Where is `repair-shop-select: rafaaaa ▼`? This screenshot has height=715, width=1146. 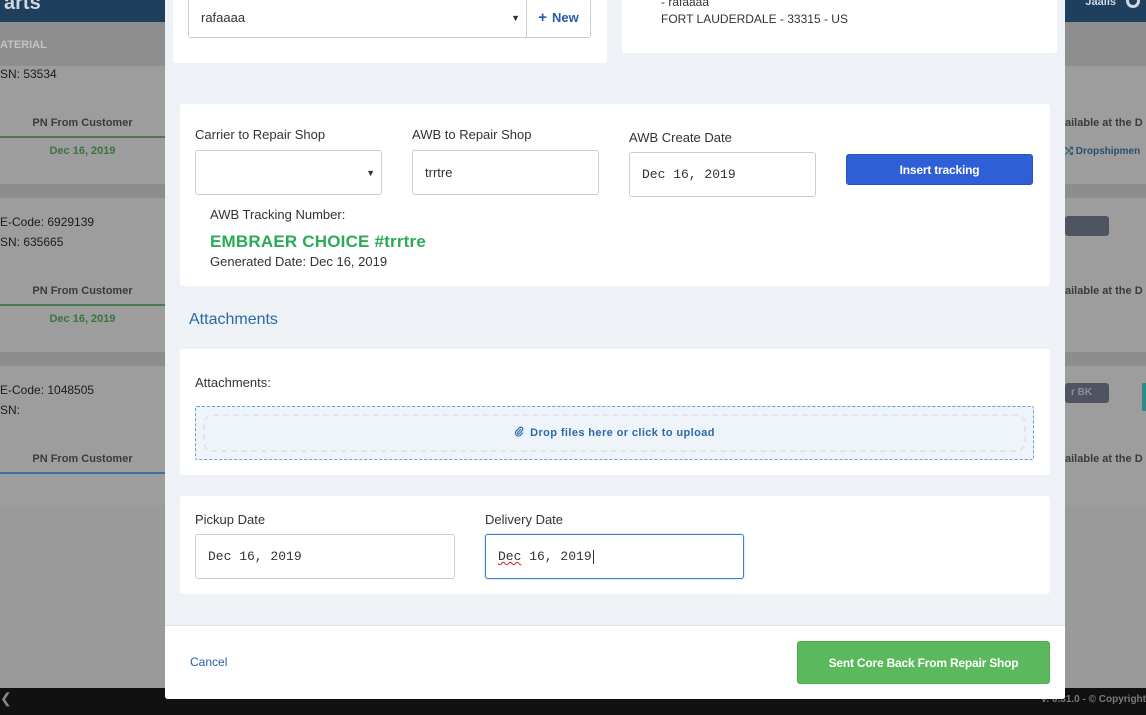 repair-shop-select: rafaaaa ▼ is located at coordinates (357, 19).